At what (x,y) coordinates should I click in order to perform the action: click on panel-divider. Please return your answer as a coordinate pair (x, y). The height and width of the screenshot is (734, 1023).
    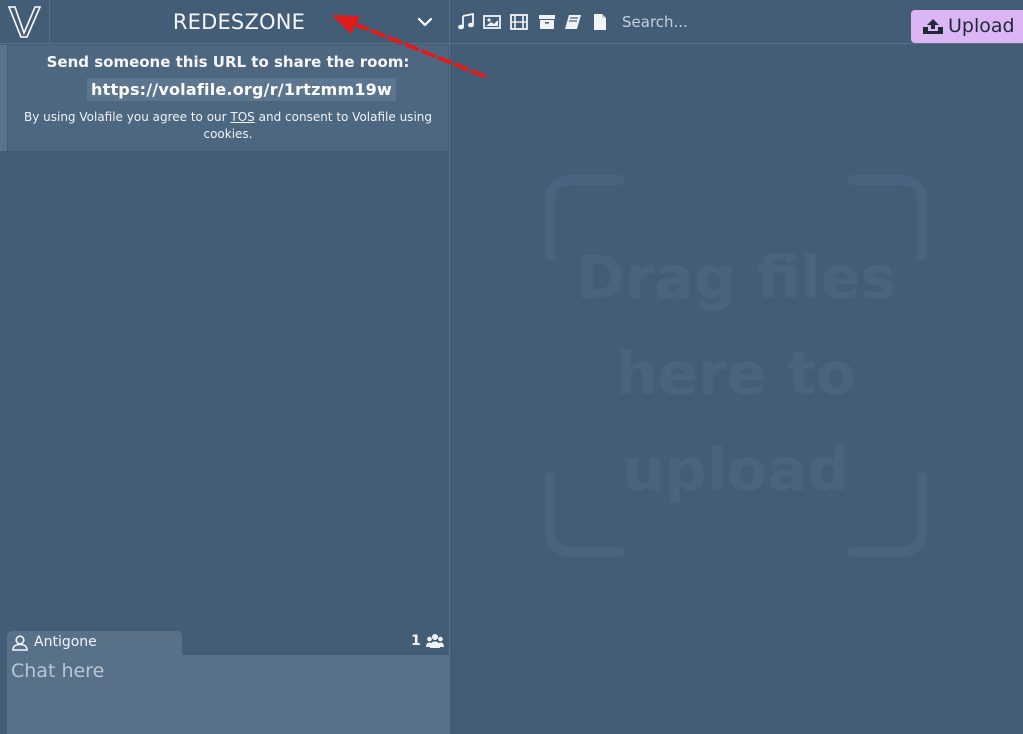
    Looking at the image, I should click on (449, 367).